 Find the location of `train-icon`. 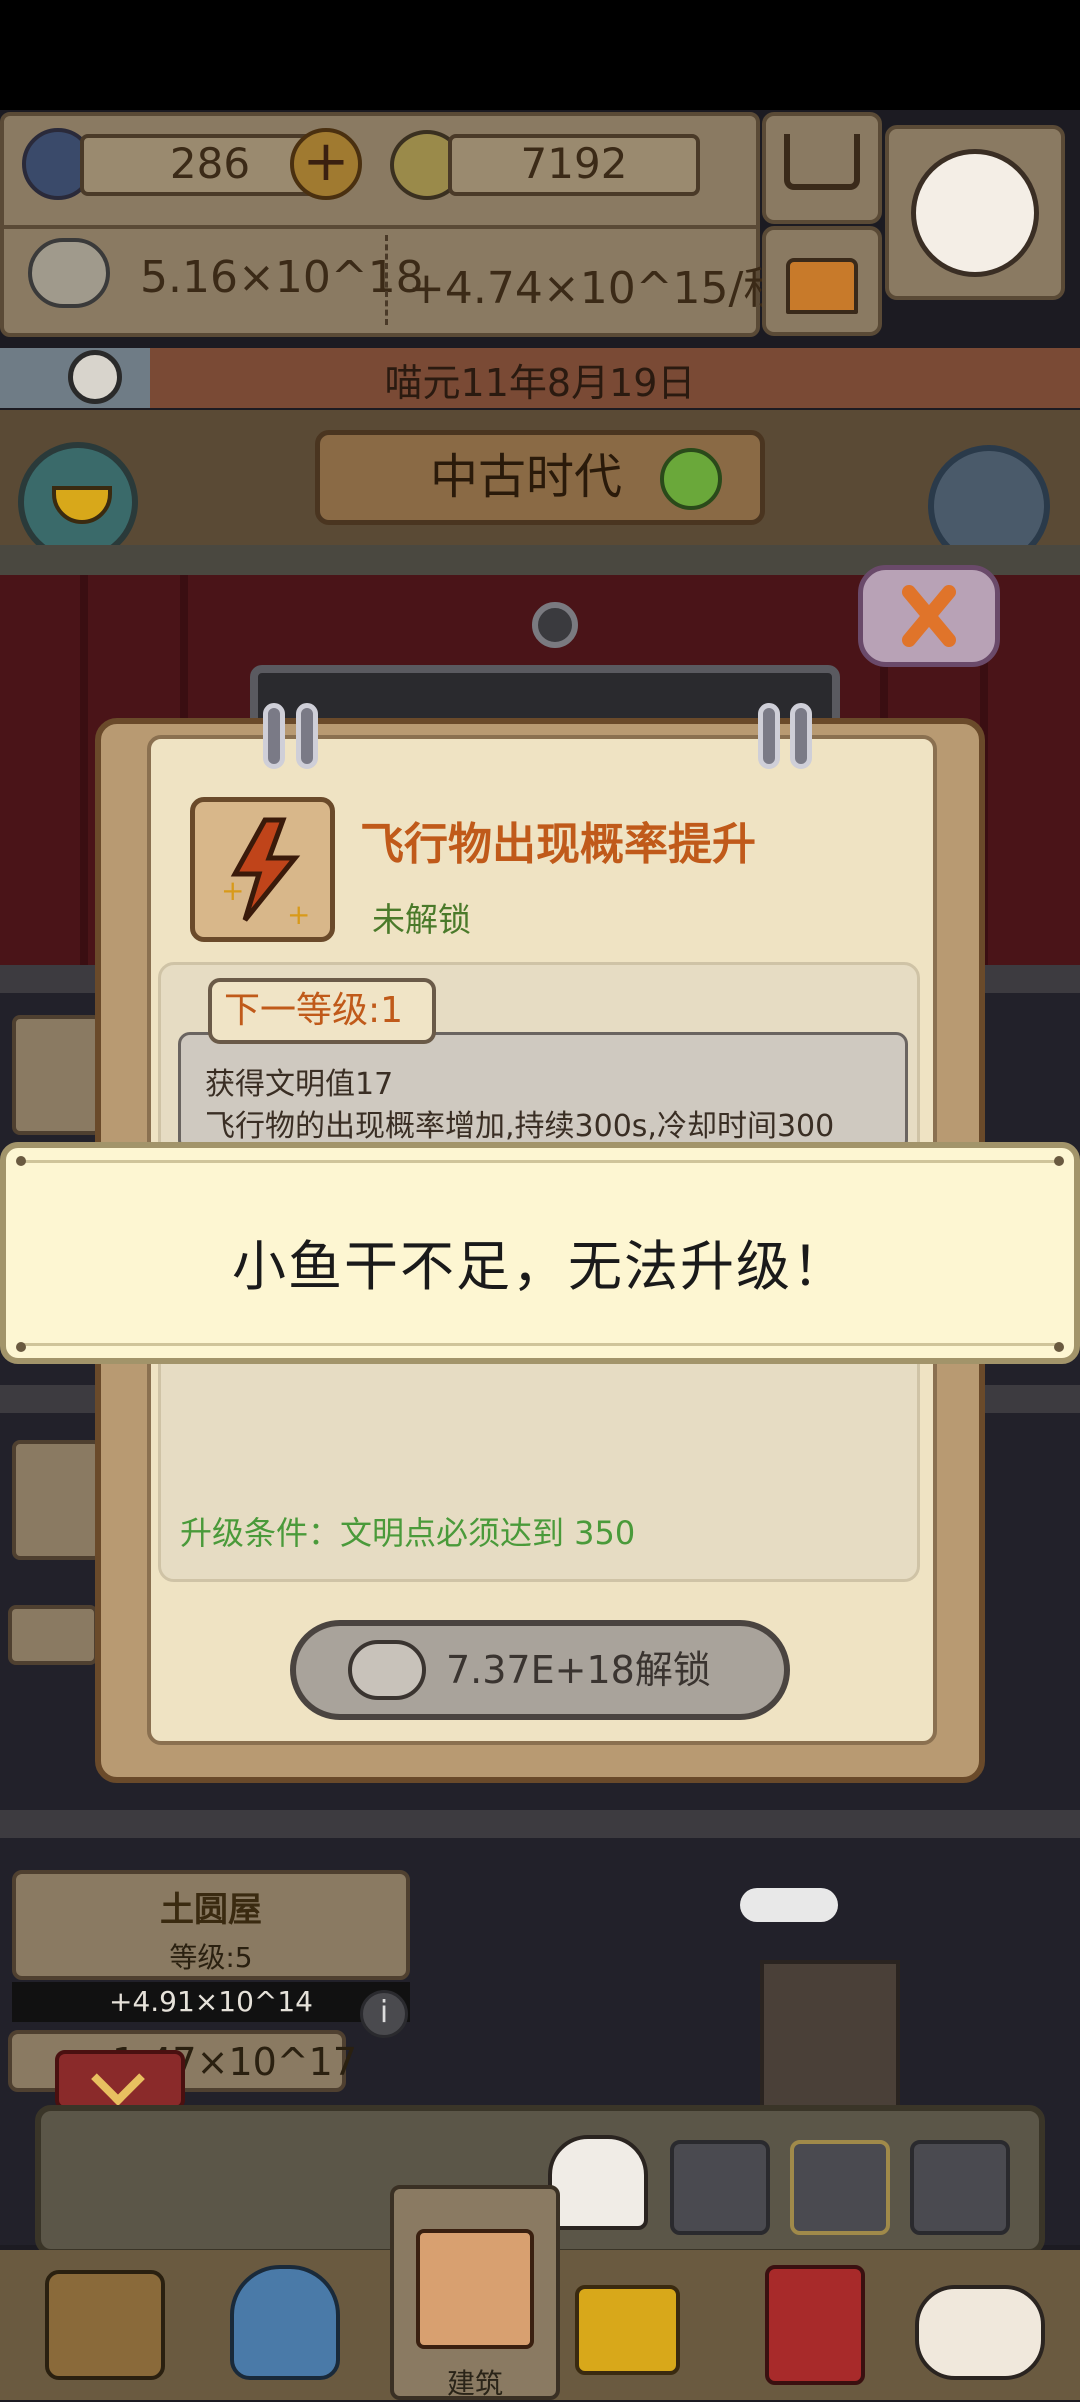

train-icon is located at coordinates (840, 2187).